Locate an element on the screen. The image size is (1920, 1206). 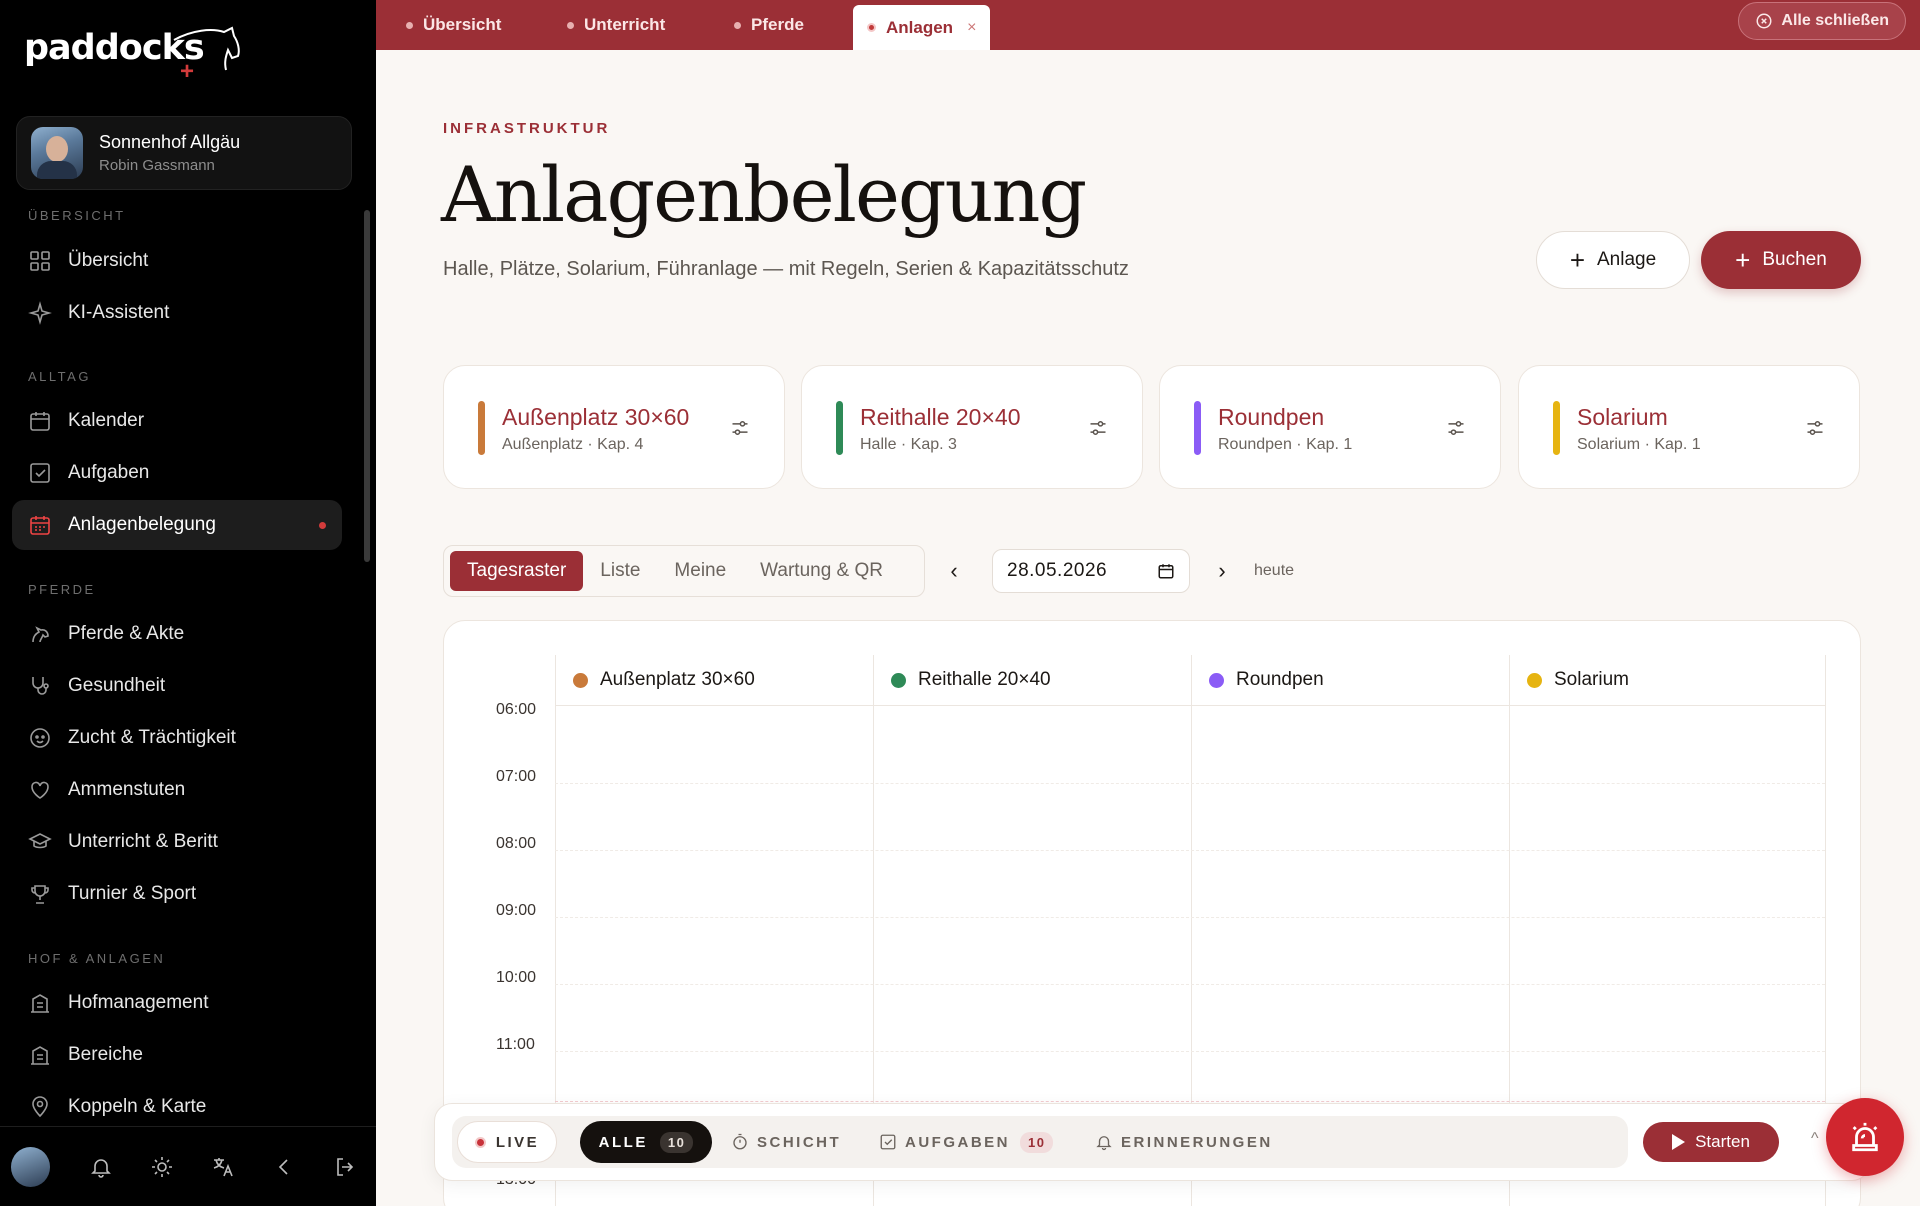
sidebar-item-uebersicht: Übersicht is located at coordinates (177, 261).